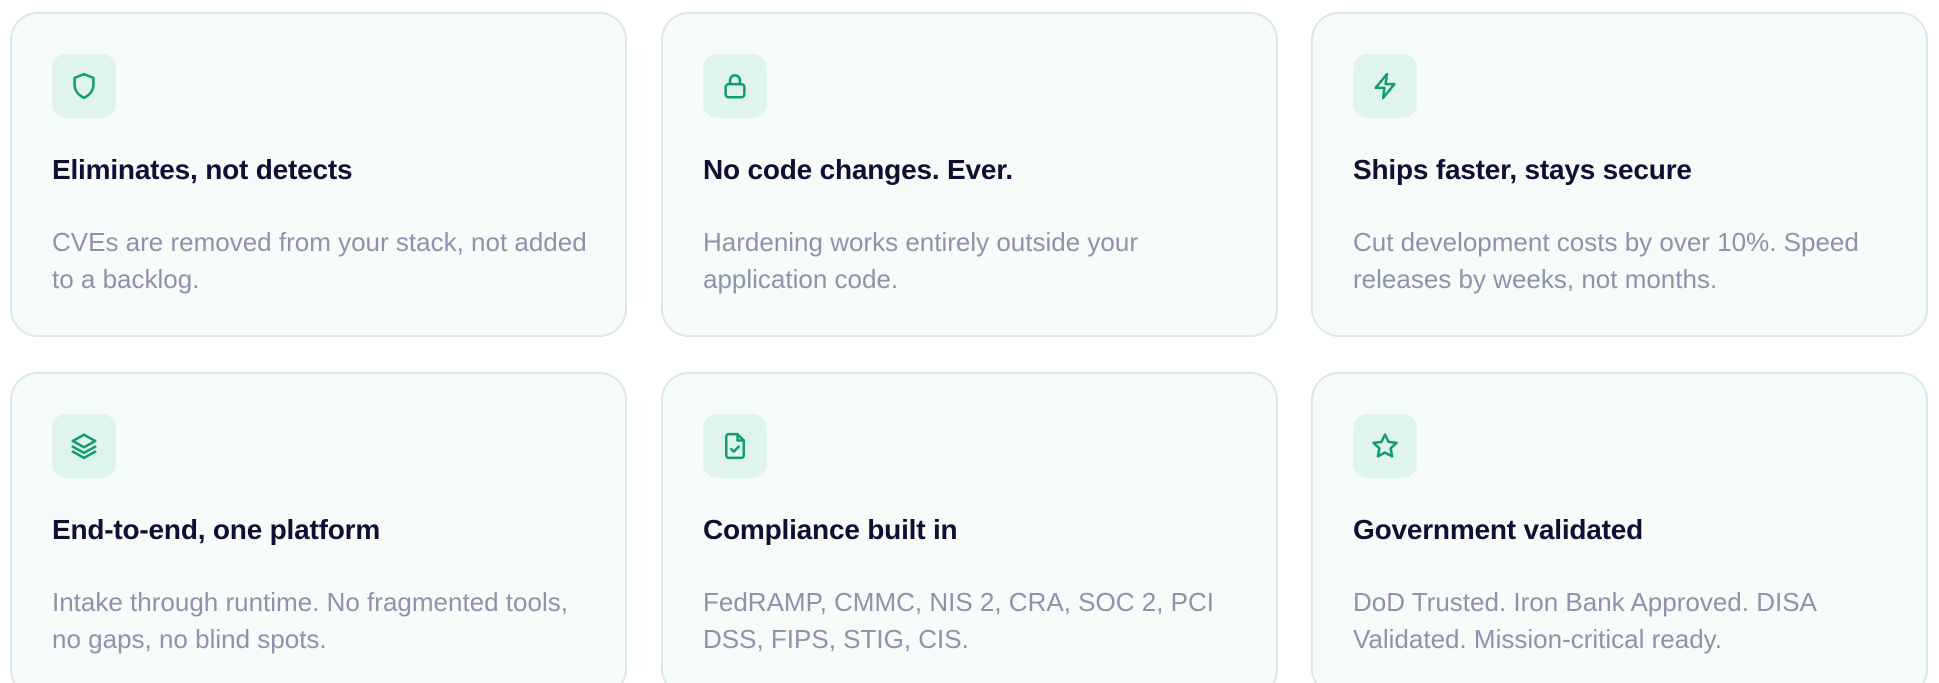 The image size is (1939, 683). Describe the element at coordinates (1385, 86) in the screenshot. I see `lightning-icon` at that location.